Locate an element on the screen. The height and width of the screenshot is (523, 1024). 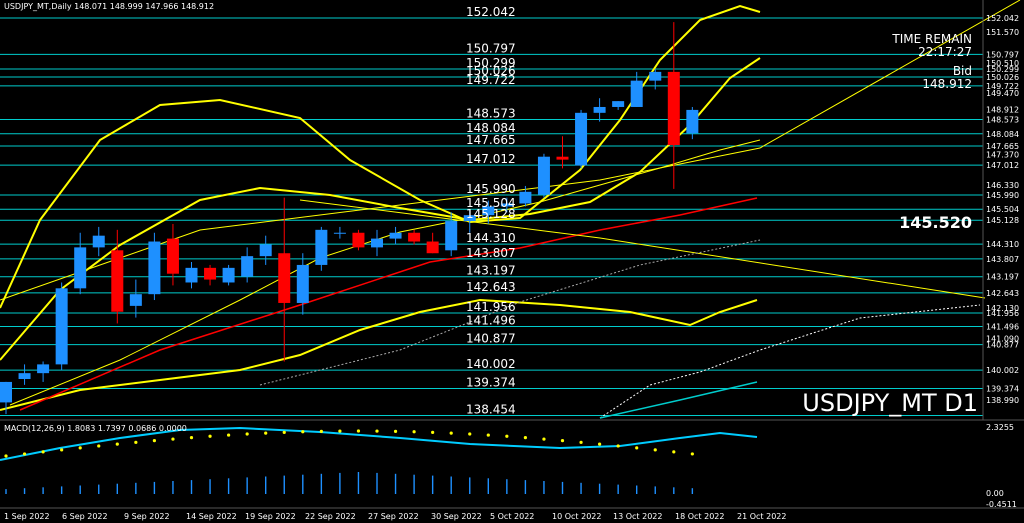
date-tick-label: 30 Sep 2022 is located at coordinates (456, 516).